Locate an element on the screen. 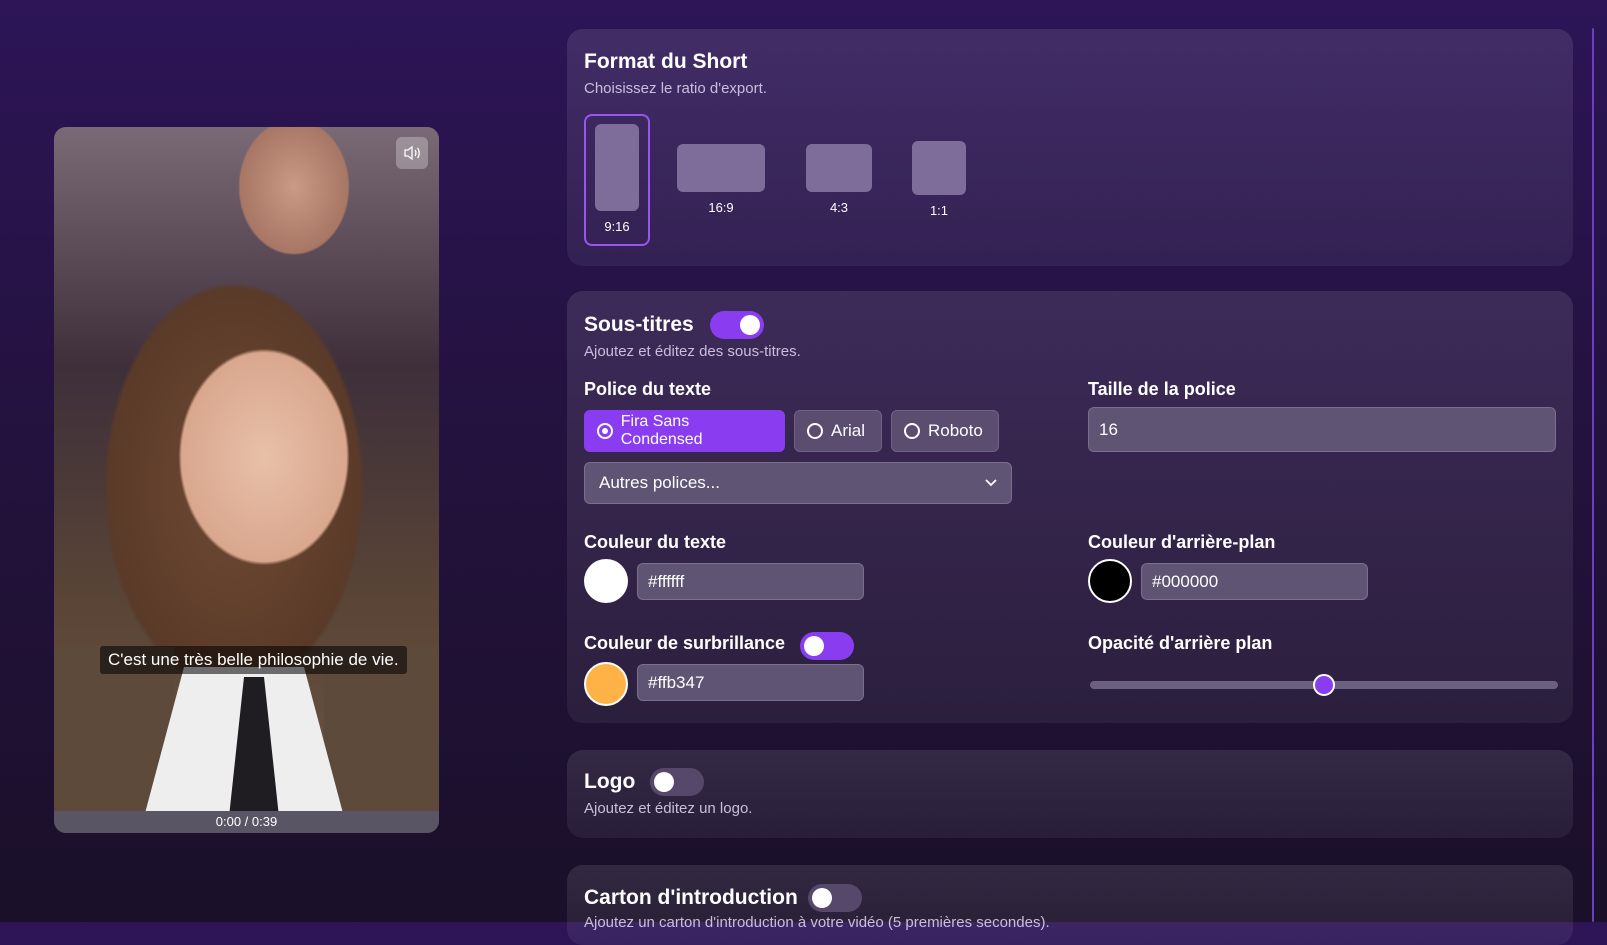 The height and width of the screenshot is (945, 1607). logo-card is located at coordinates (1070, 794).